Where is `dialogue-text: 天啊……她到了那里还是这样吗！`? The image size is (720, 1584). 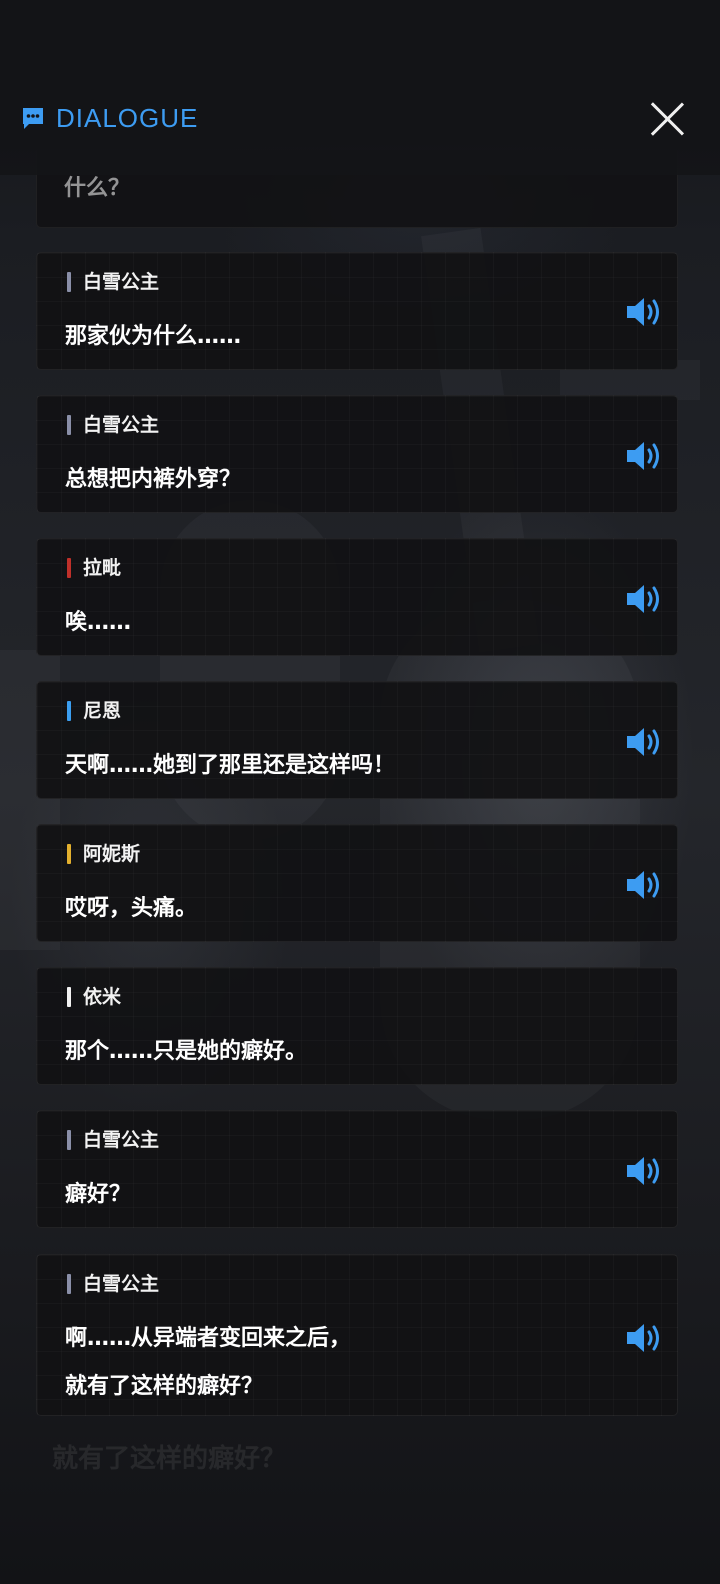 dialogue-text: 天啊……她到了那里还是这样吗！ is located at coordinates (230, 765).